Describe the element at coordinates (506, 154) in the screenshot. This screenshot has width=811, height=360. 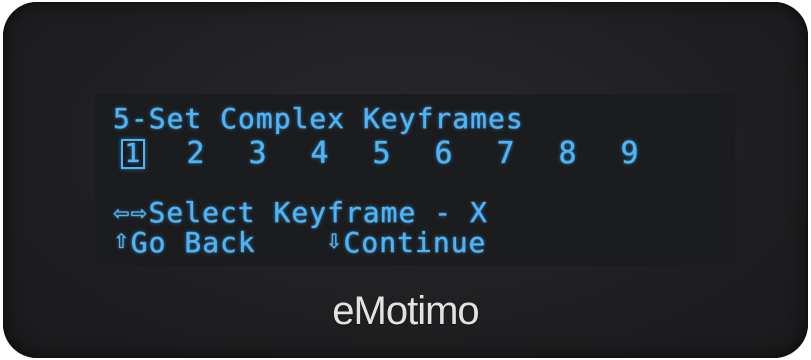
I see `keyframe-7: 7` at that location.